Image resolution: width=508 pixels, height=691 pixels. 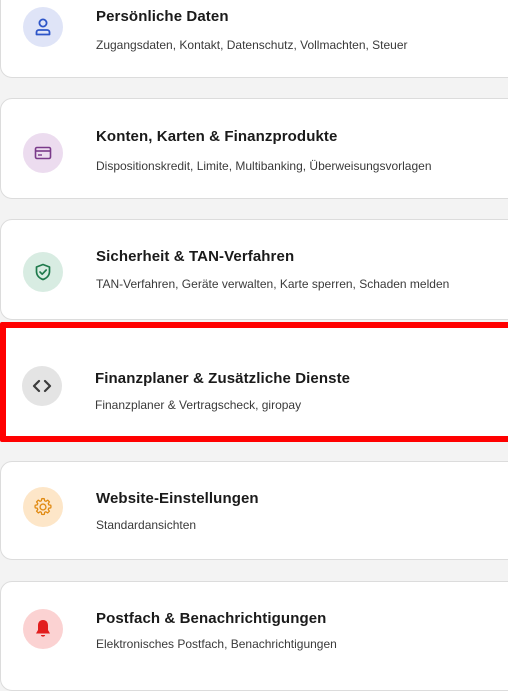 What do you see at coordinates (43, 272) in the screenshot?
I see `shield-check-icon` at bounding box center [43, 272].